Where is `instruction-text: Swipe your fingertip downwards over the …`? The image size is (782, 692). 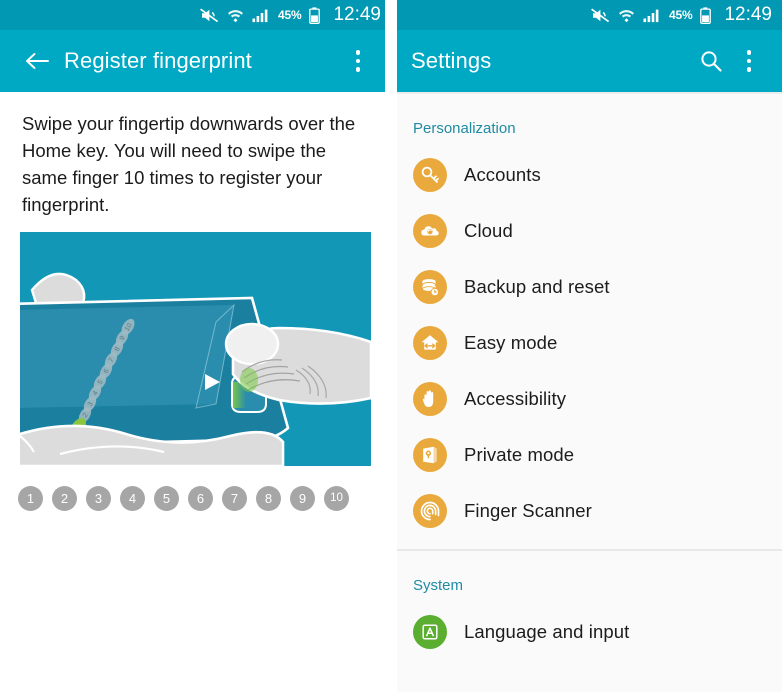
instruction-text: Swipe your fingertip downwards over the … is located at coordinates (189, 164).